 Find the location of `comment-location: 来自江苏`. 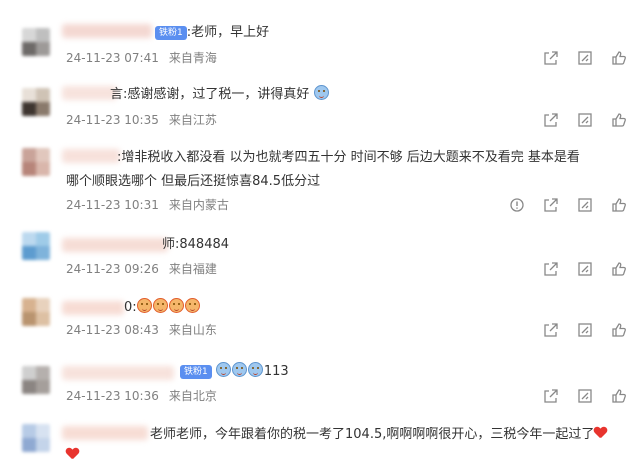

comment-location: 来自江苏 is located at coordinates (192, 120).